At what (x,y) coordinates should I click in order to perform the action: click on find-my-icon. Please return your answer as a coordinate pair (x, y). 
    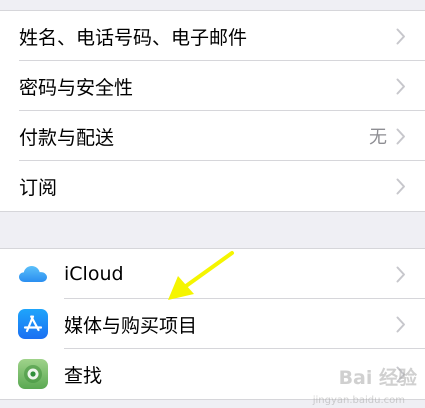
    Looking at the image, I should click on (33, 374).